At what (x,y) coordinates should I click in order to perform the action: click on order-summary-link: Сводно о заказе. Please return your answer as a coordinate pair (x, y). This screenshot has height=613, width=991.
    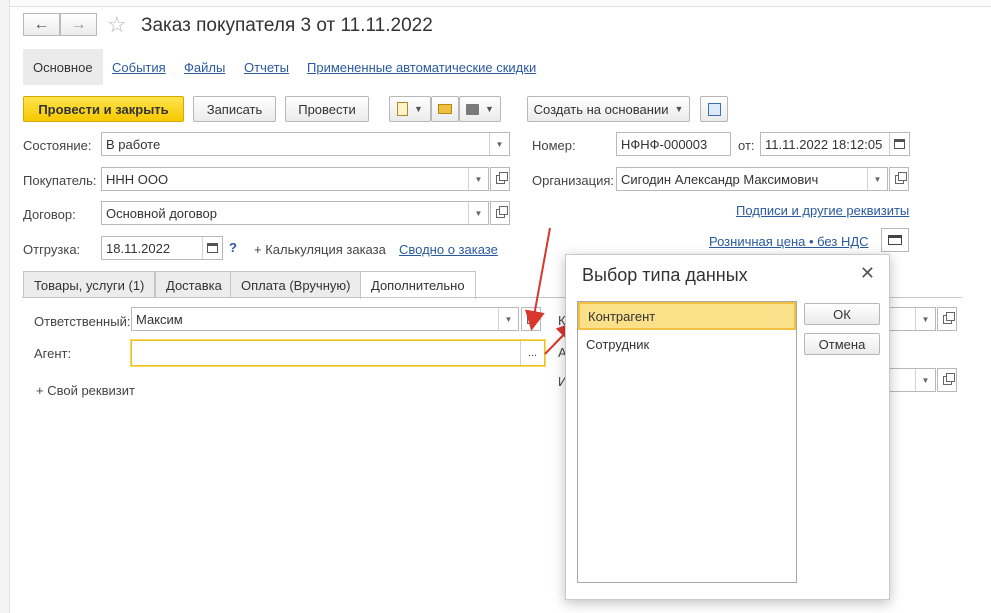
    Looking at the image, I should click on (448, 249).